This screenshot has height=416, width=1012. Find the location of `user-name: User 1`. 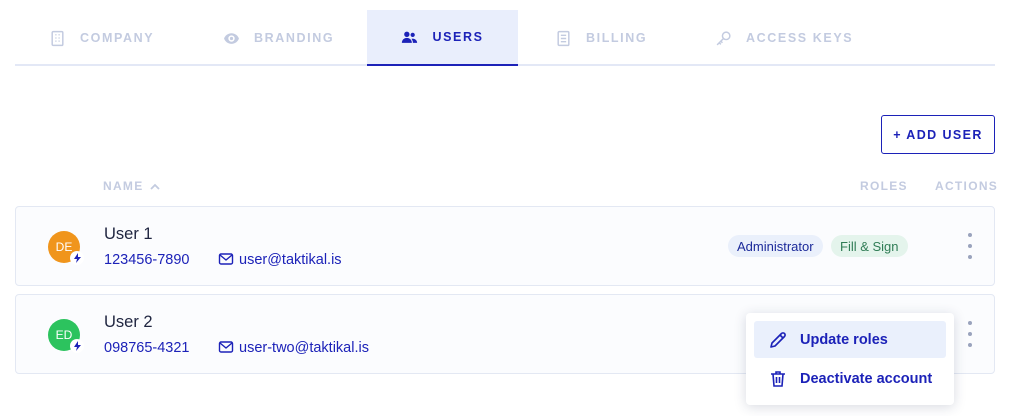

user-name: User 1 is located at coordinates (128, 234).